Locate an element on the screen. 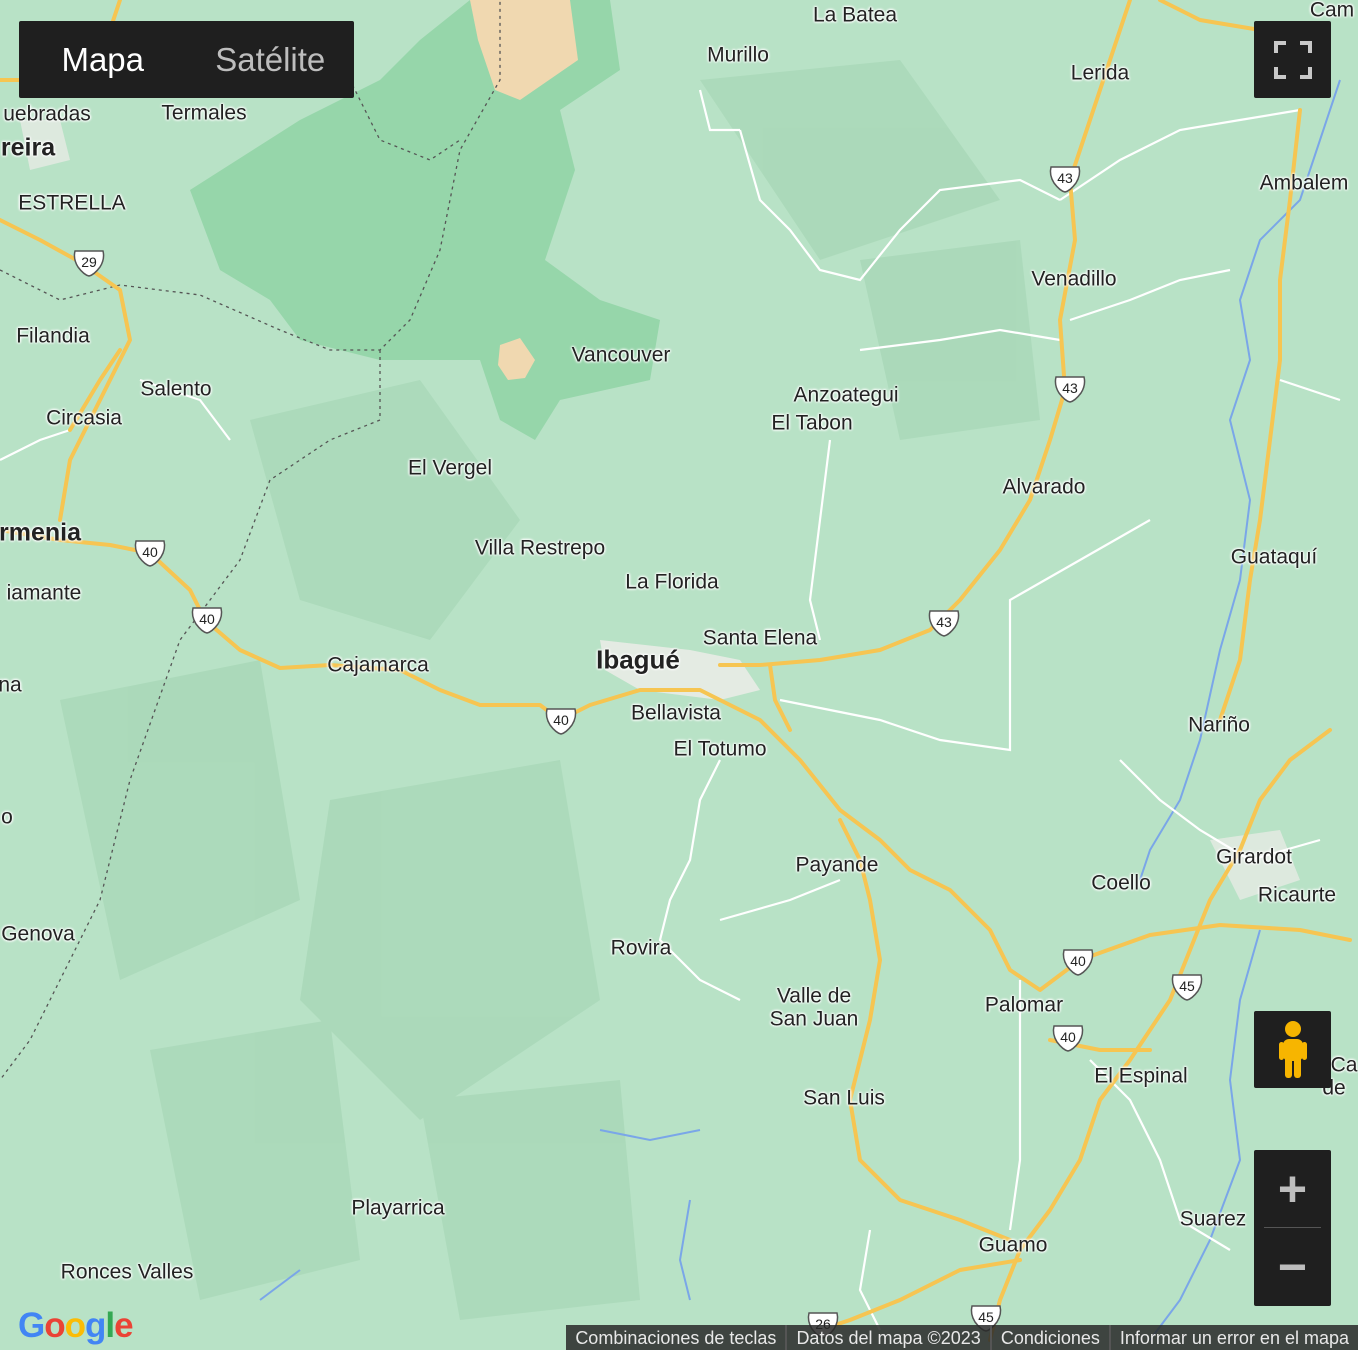 The width and height of the screenshot is (1358, 1350). place-label: uebradas is located at coordinates (47, 114).